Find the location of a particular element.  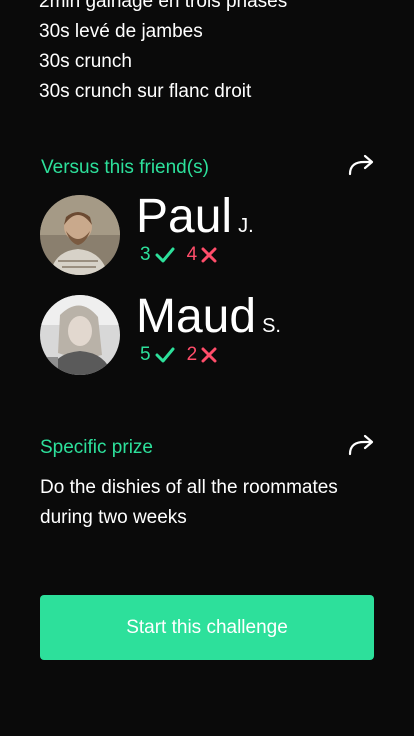

friend-last-initial: S. is located at coordinates (271, 326).